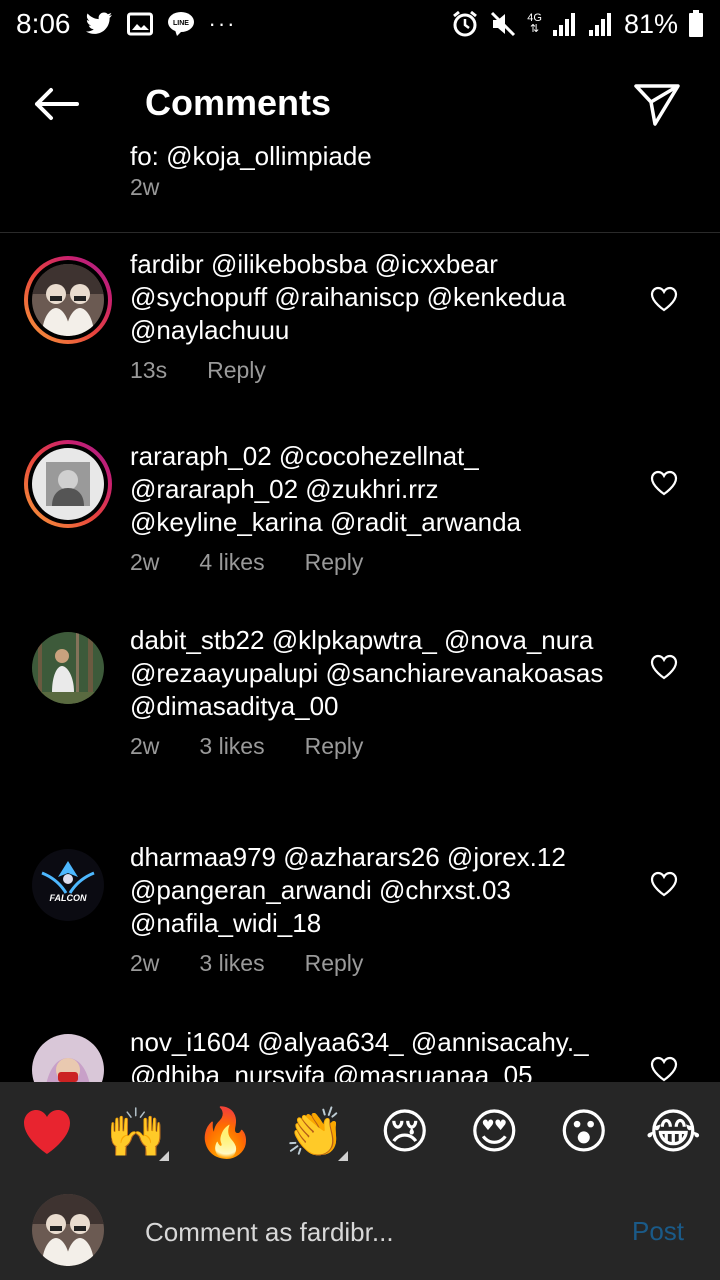  Describe the element at coordinates (405, 1132) in the screenshot. I see `emoji-crying-face: 😢` at that location.